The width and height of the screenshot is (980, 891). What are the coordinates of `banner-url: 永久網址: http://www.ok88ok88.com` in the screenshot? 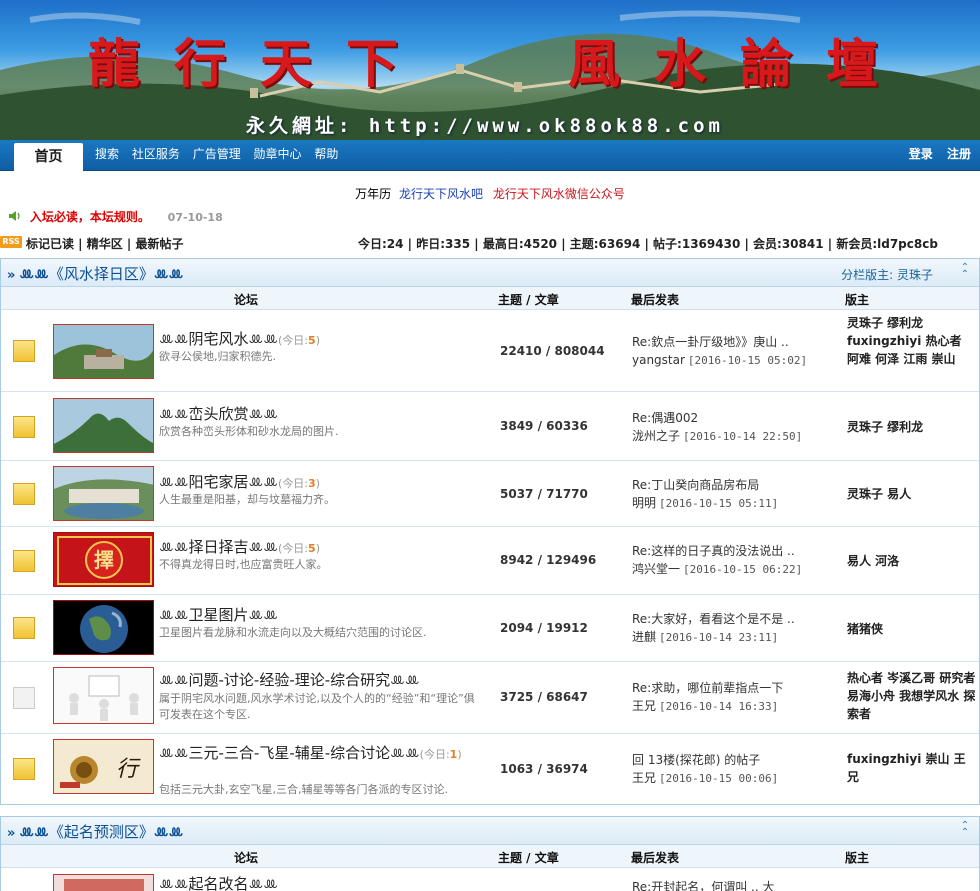 It's located at (485, 126).